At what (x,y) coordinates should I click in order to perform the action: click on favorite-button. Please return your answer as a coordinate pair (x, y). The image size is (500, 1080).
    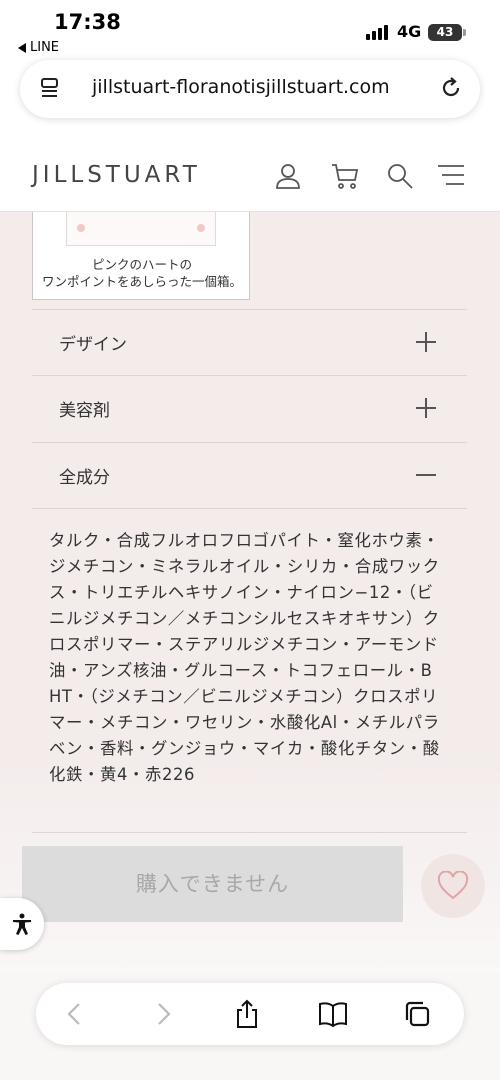
    Looking at the image, I should click on (453, 886).